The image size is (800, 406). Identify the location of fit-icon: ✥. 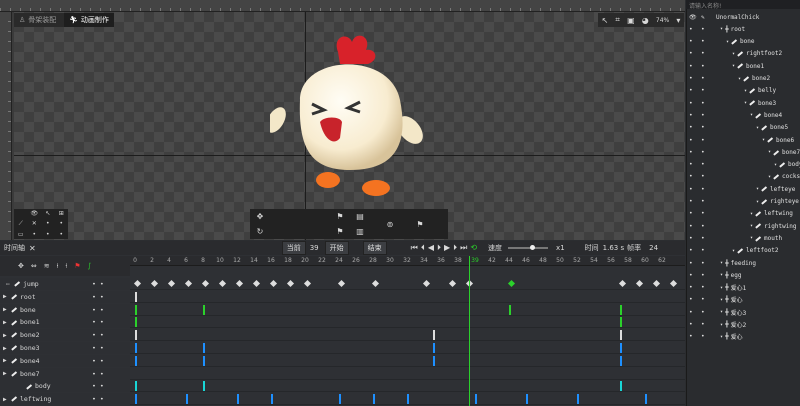
(21, 266).